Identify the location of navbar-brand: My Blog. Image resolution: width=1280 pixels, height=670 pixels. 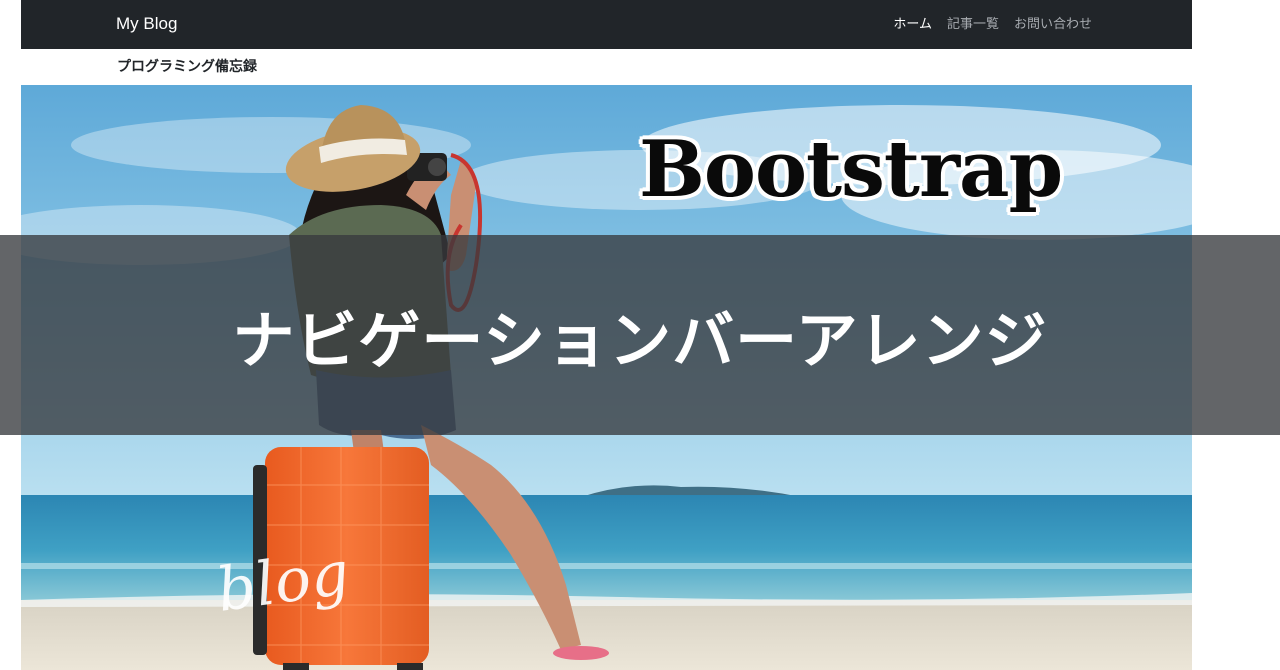
(146, 24).